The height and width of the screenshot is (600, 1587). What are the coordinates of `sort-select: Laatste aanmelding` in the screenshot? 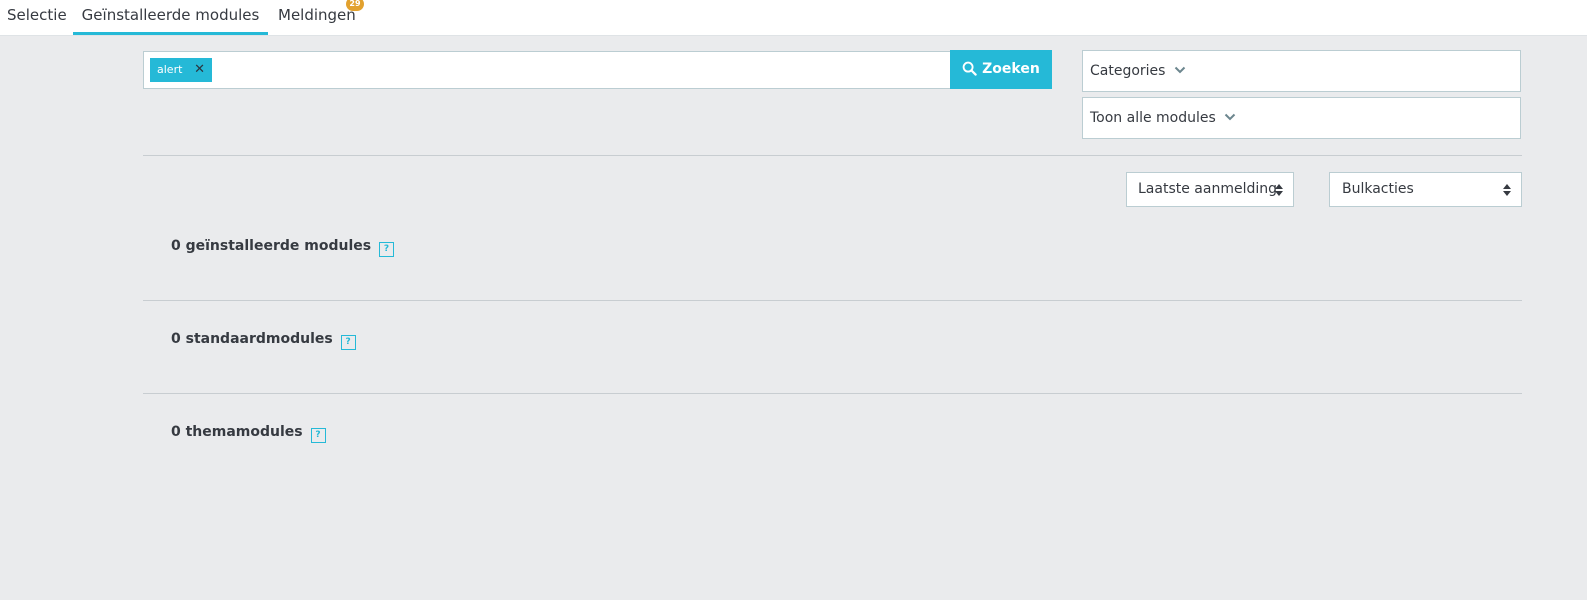 It's located at (1210, 189).